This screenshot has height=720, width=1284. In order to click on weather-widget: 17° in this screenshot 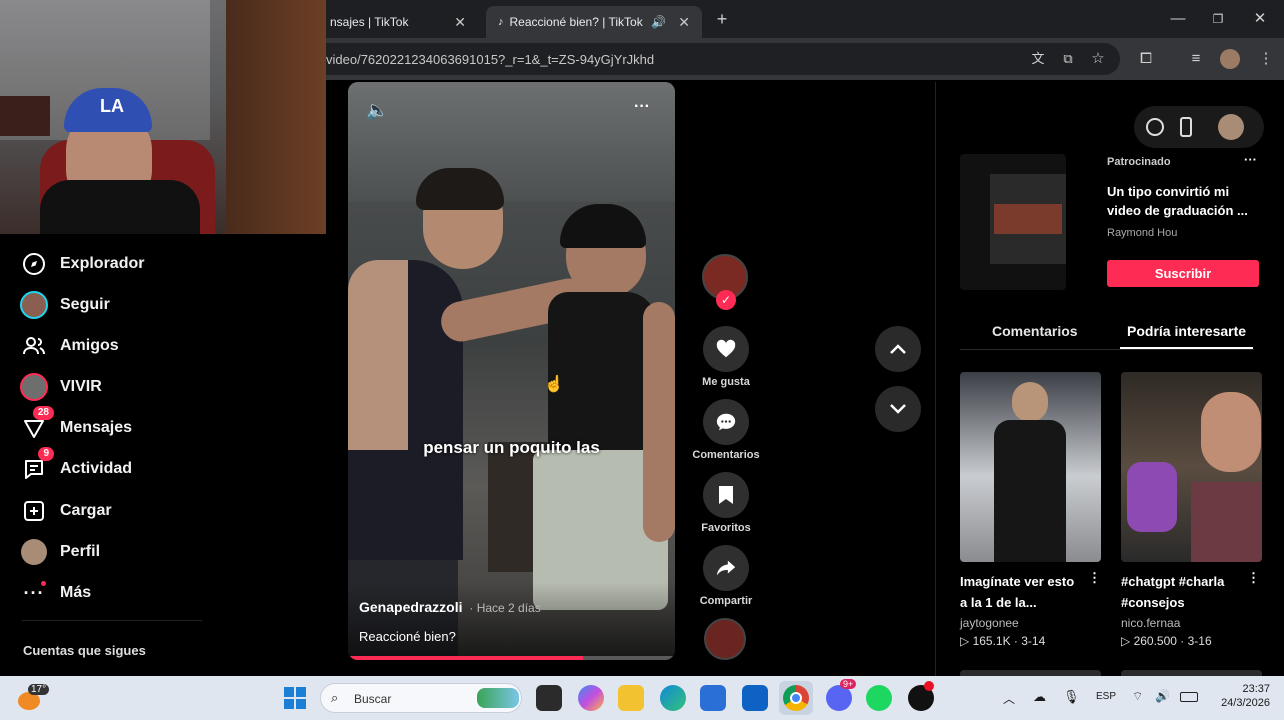, I will do `click(34, 697)`.